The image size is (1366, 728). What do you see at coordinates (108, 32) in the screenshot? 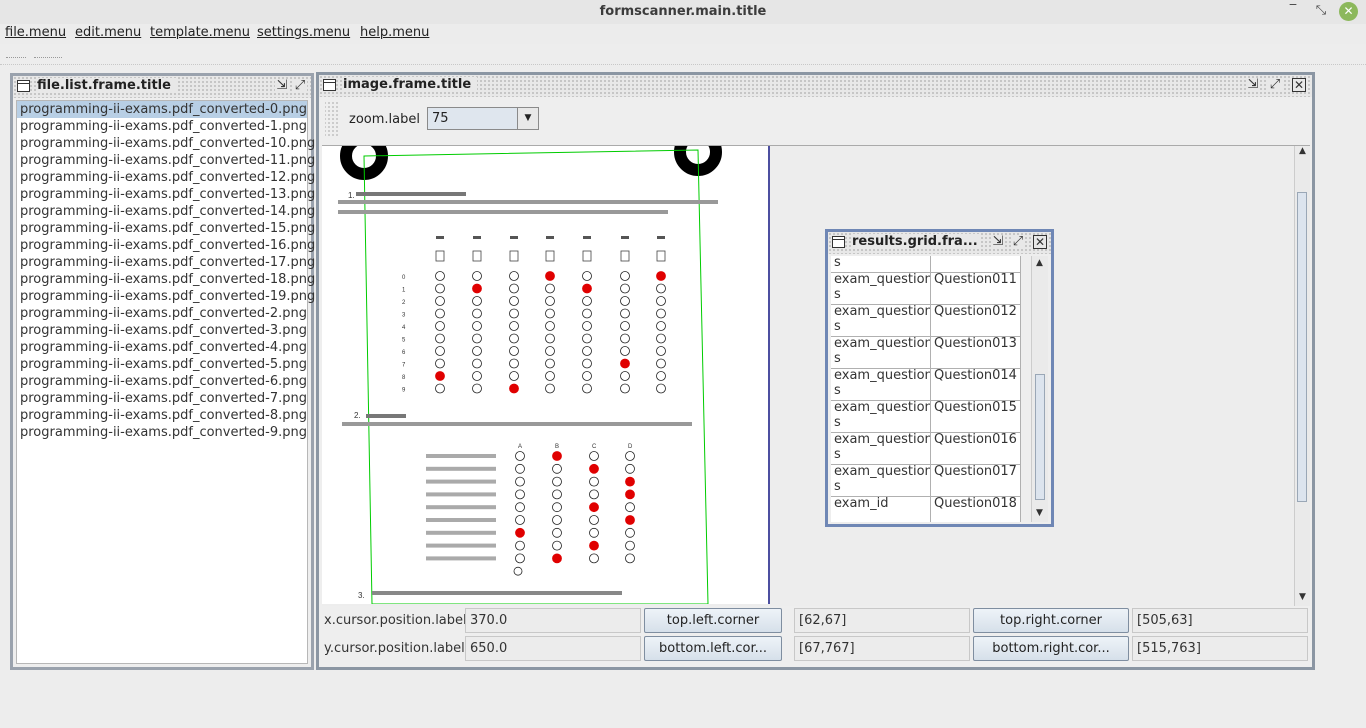
I see `menu-edit: edit.menu` at bounding box center [108, 32].